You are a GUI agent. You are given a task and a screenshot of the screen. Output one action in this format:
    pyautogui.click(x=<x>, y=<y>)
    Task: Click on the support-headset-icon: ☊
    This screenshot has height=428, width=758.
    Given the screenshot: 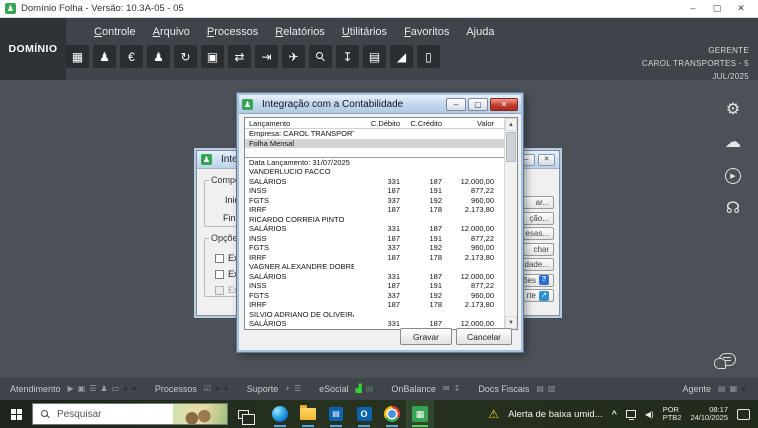 What is the action you would take?
    pyautogui.click(x=733, y=209)
    